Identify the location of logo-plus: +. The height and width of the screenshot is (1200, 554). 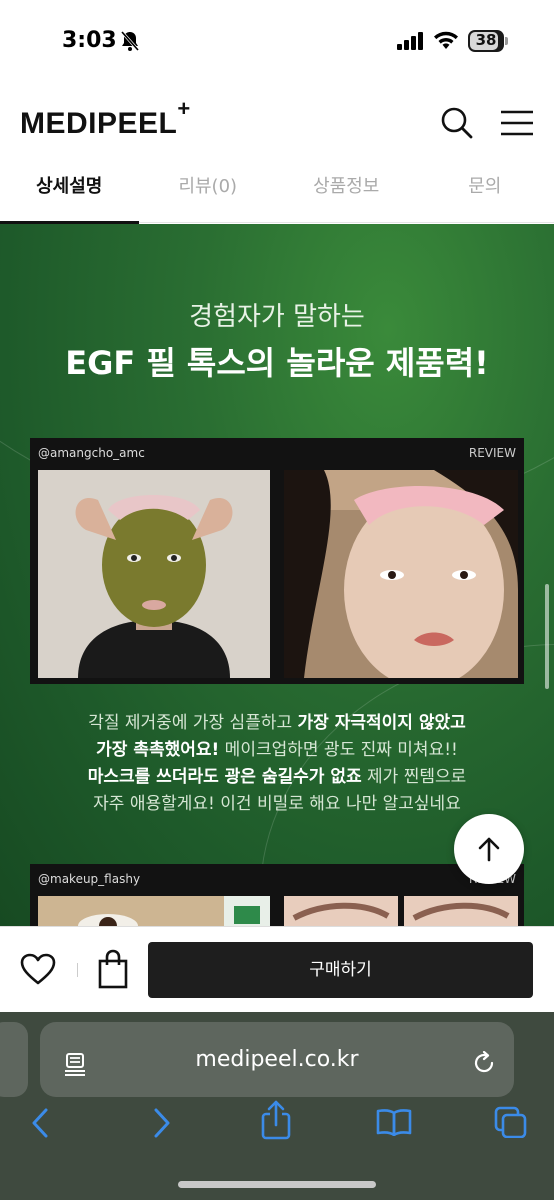
(184, 108).